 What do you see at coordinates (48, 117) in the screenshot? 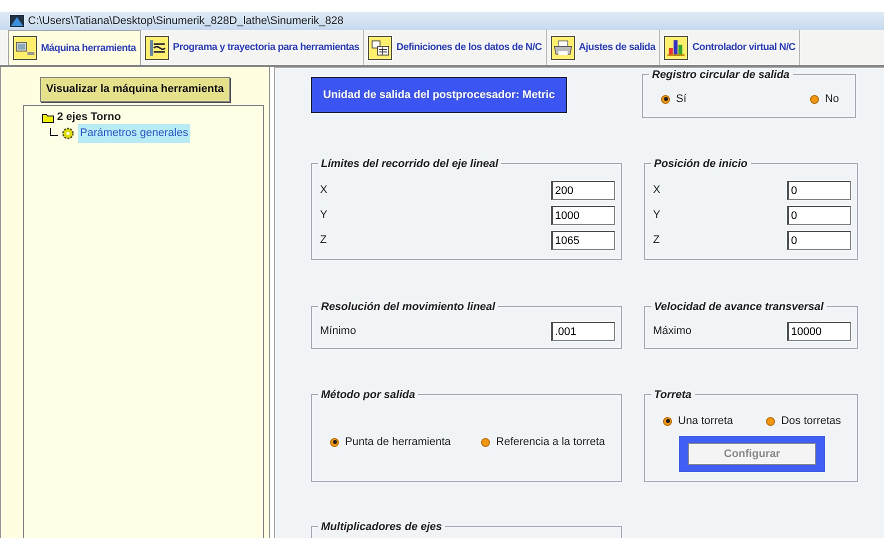
I see `folder-icon` at bounding box center [48, 117].